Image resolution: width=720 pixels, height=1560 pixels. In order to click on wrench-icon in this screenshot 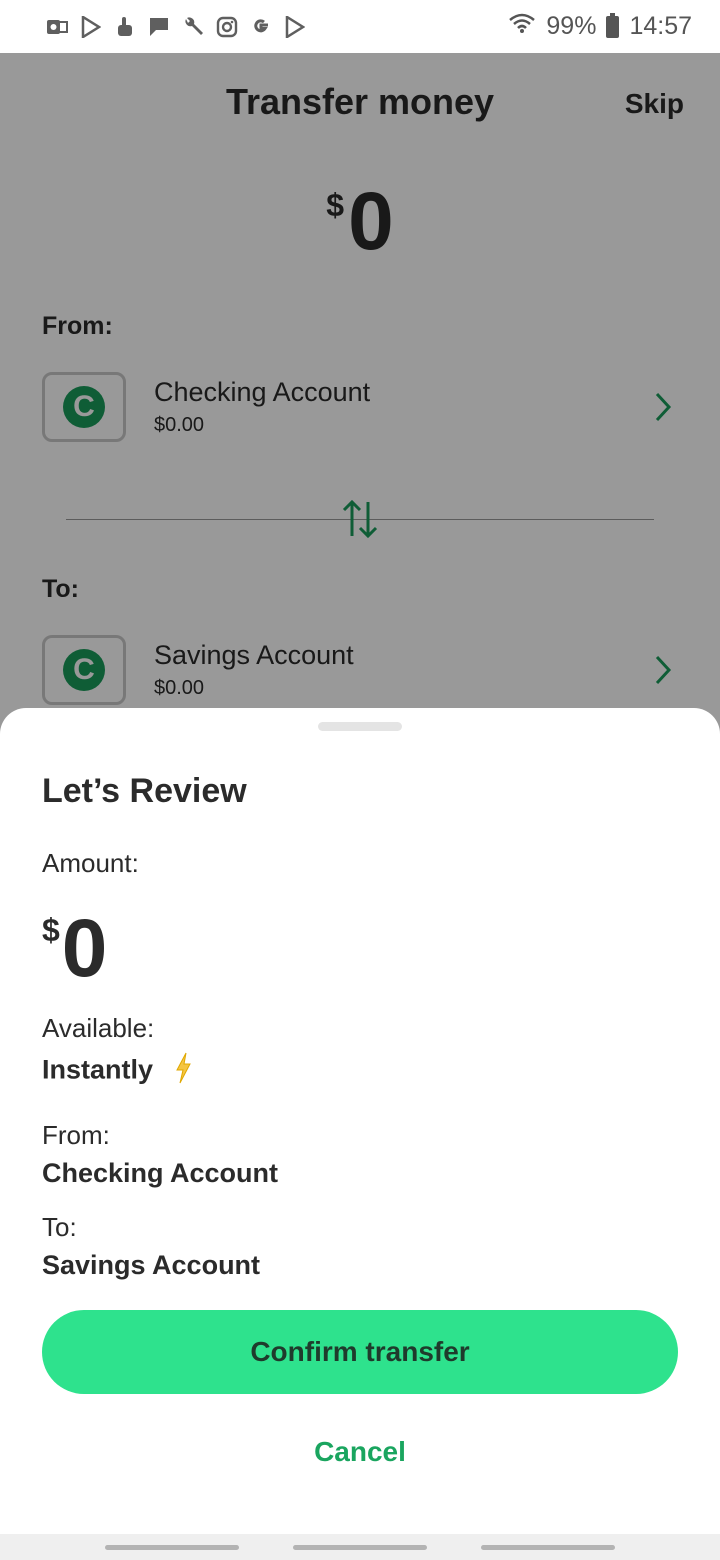, I will do `click(193, 27)`.